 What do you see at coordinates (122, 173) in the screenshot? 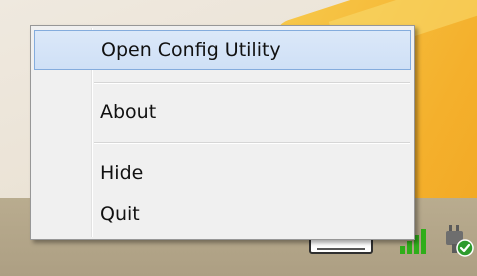
I see `menu-item-label: Hide` at bounding box center [122, 173].